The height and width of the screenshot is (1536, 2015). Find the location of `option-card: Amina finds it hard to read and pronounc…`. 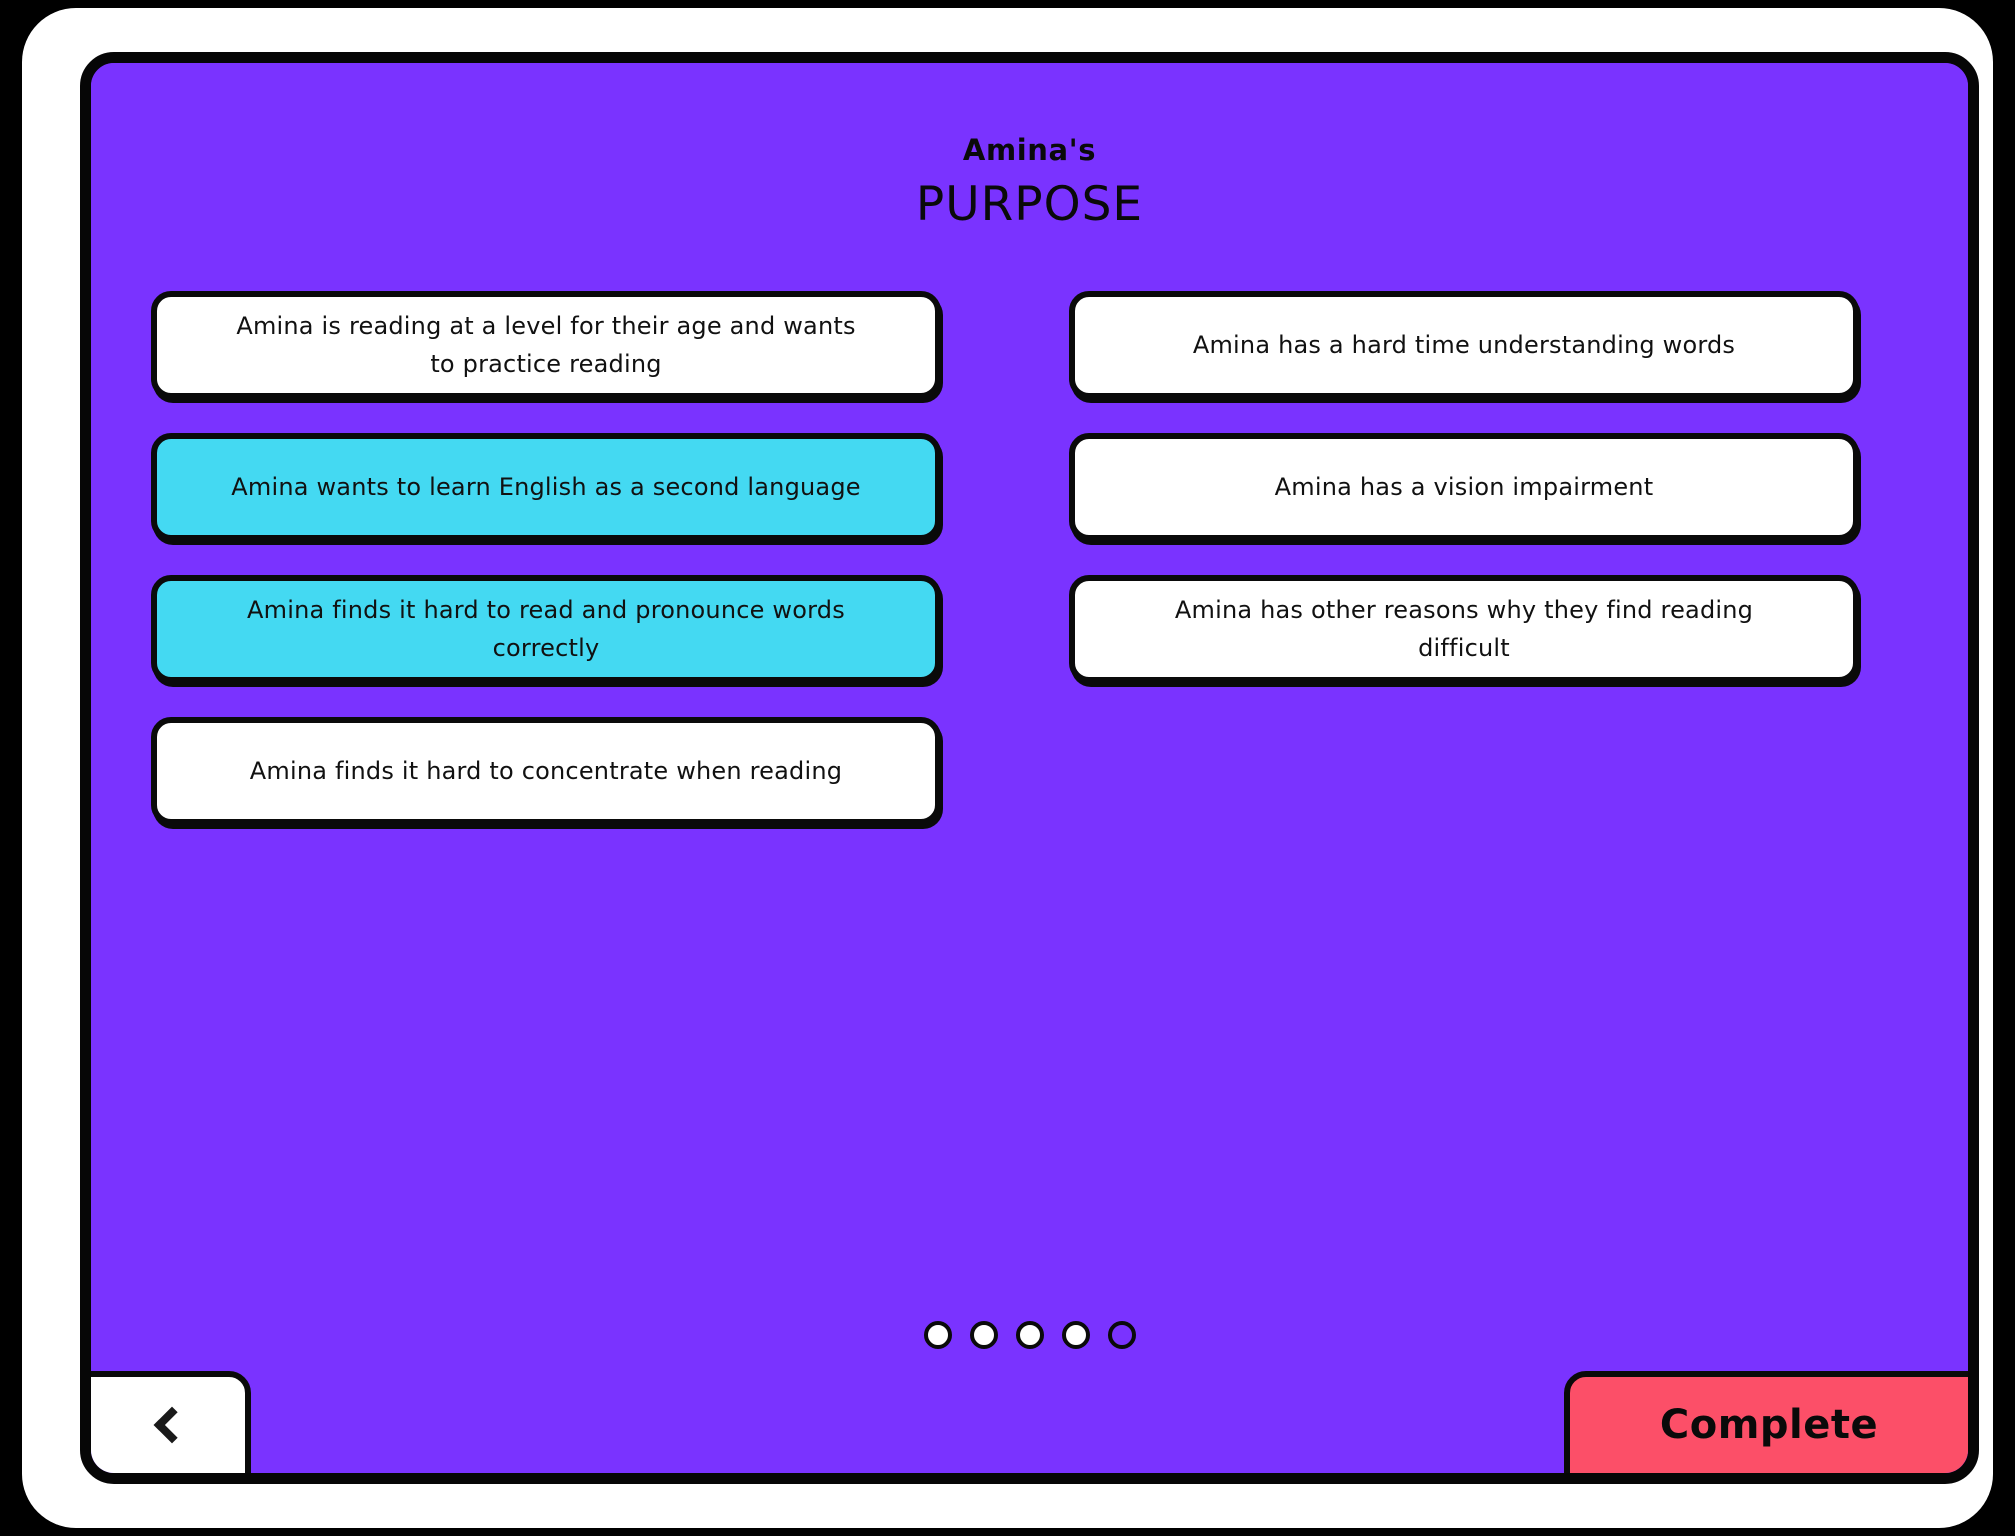

option-card: Amina finds it hard to read and pronounc… is located at coordinates (546, 629).